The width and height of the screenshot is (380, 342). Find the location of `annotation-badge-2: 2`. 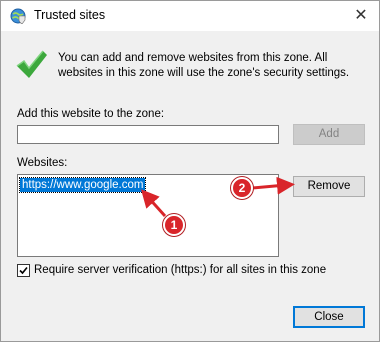

annotation-badge-2: 2 is located at coordinates (242, 188).